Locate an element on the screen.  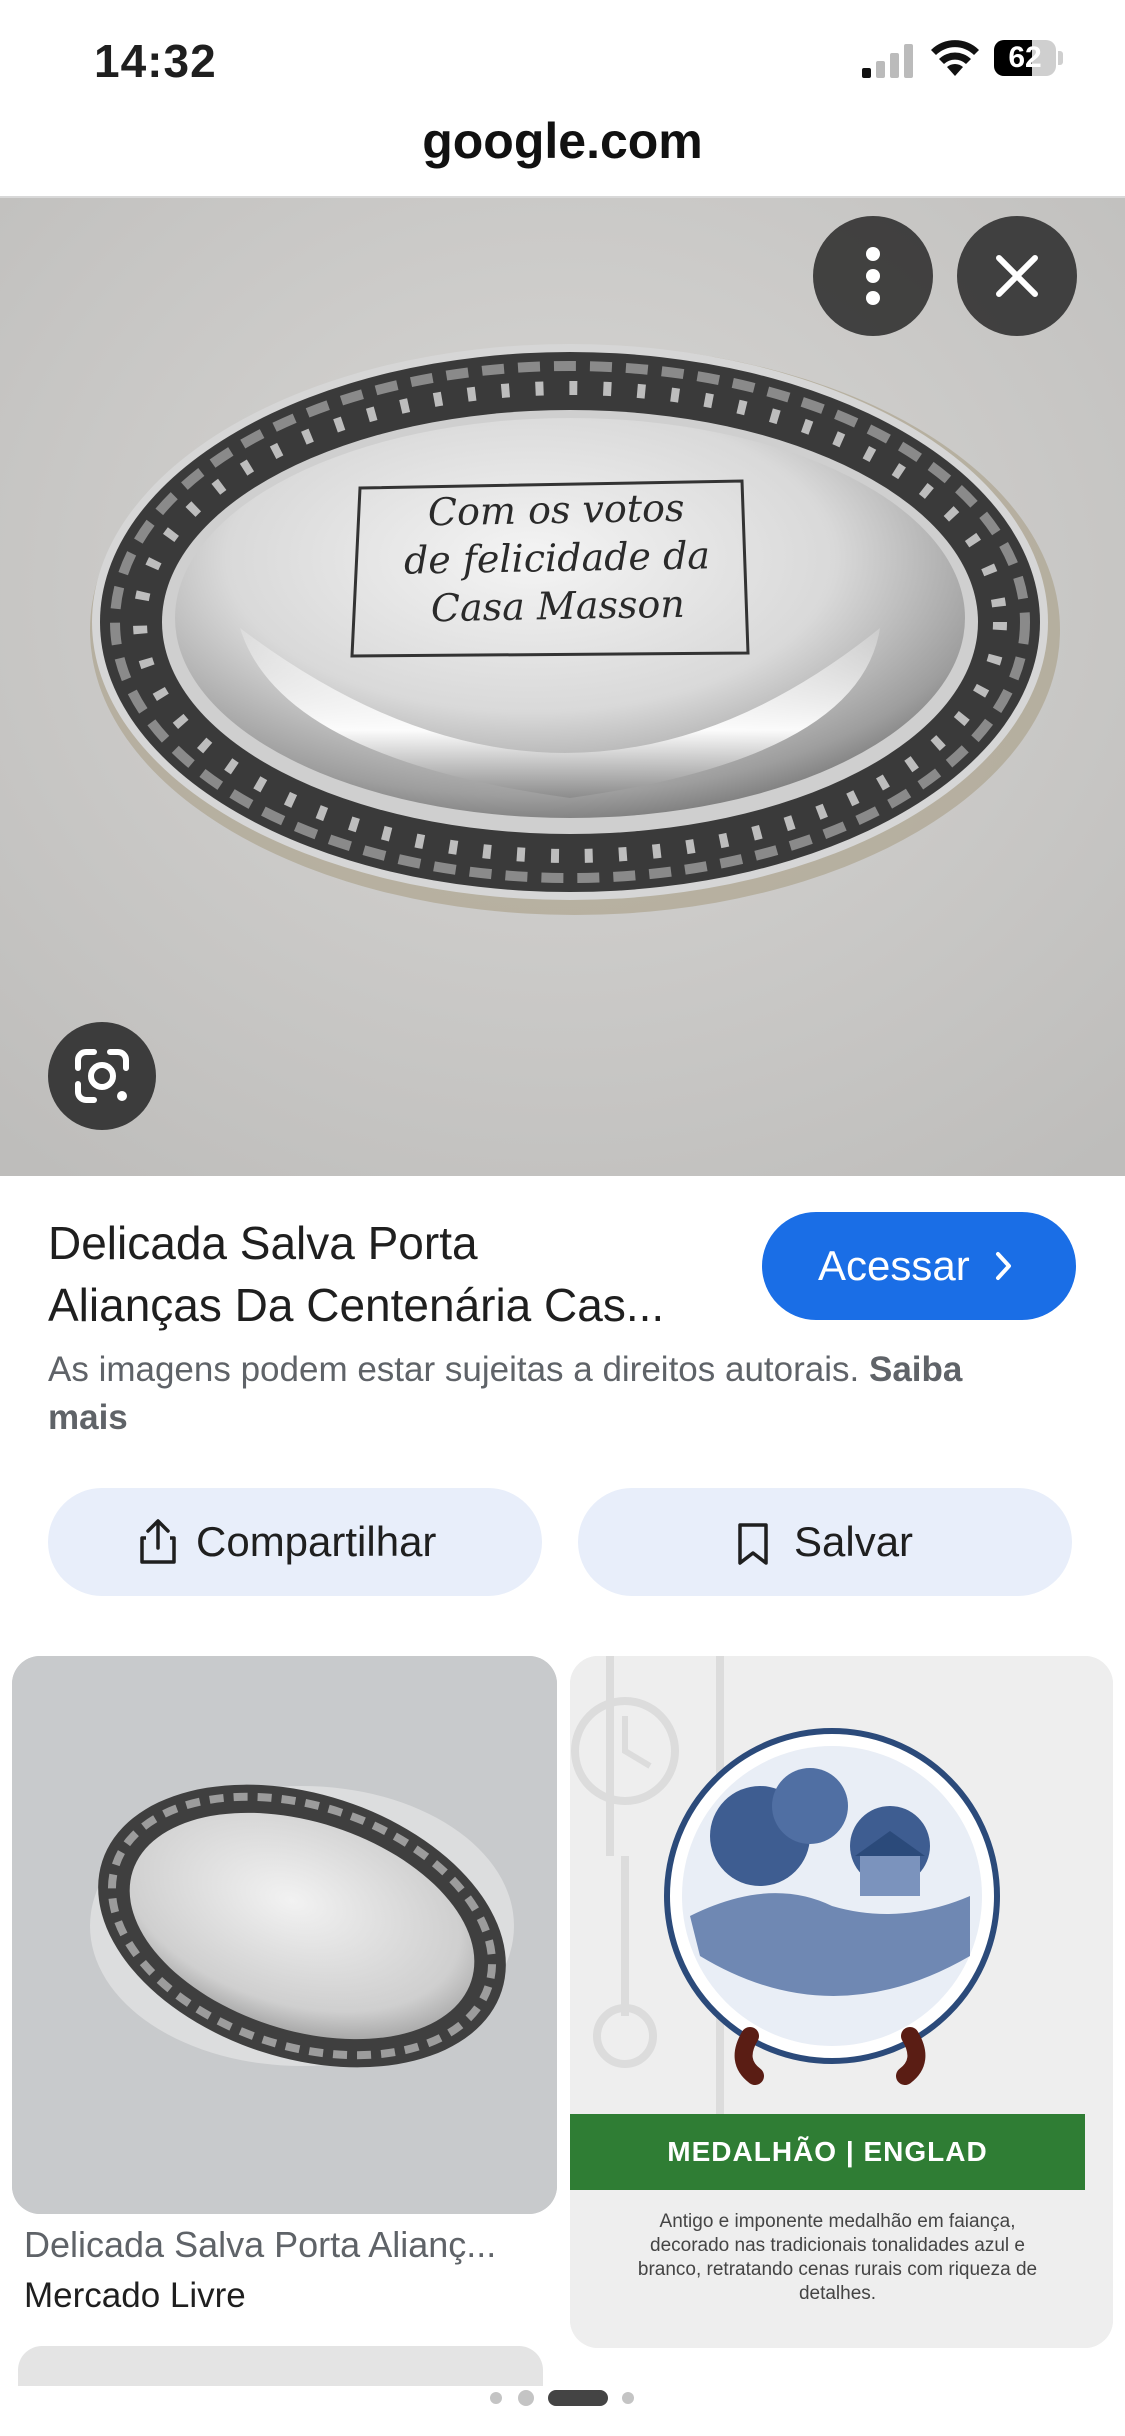
bookmark-icon is located at coordinates (753, 1544).